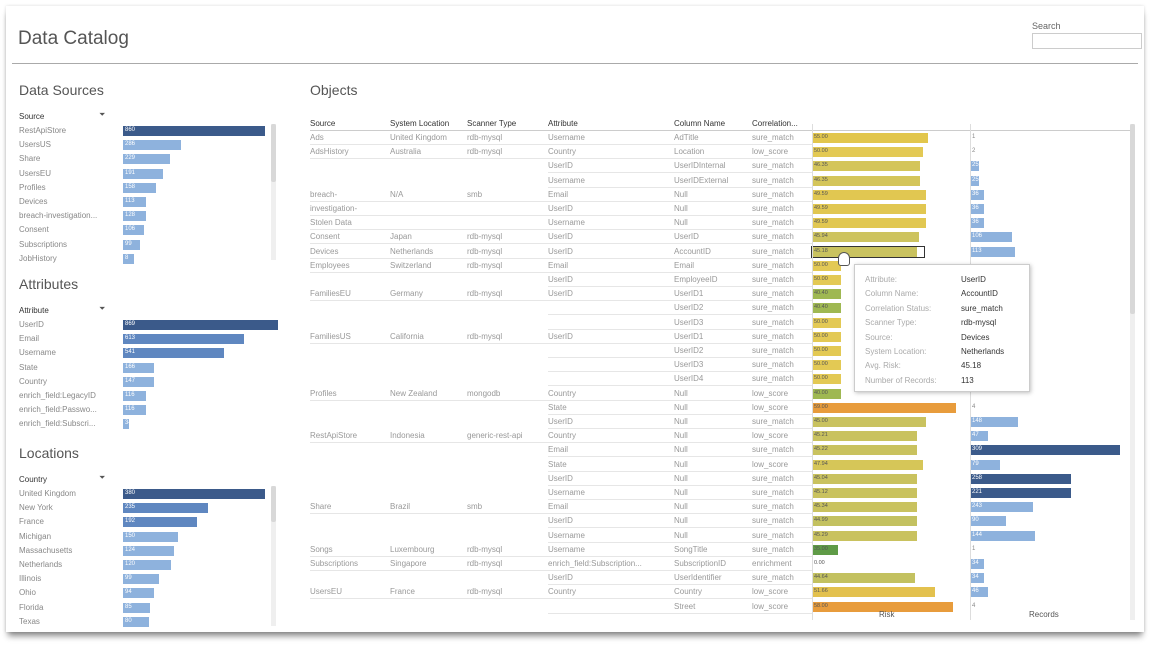 The height and width of the screenshot is (651, 1151). I want to click on data_sources-row: JobHistory 8, so click(149, 258).